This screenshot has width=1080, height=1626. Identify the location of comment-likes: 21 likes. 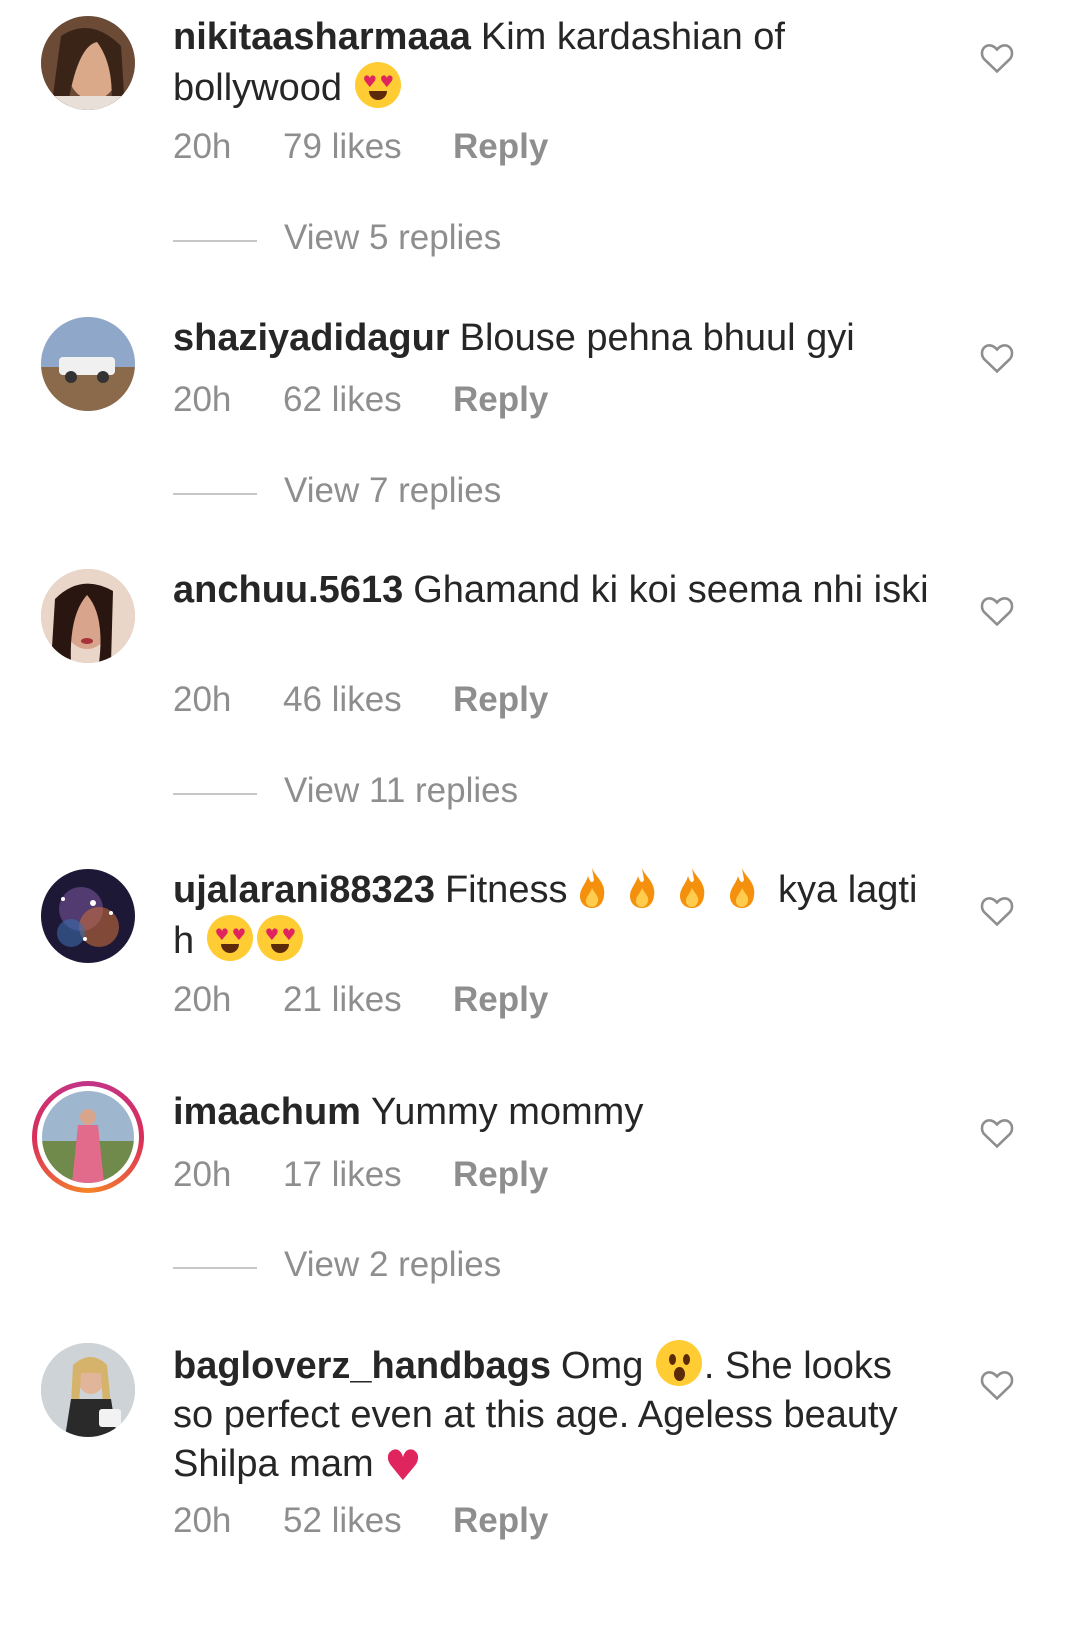
(342, 1000).